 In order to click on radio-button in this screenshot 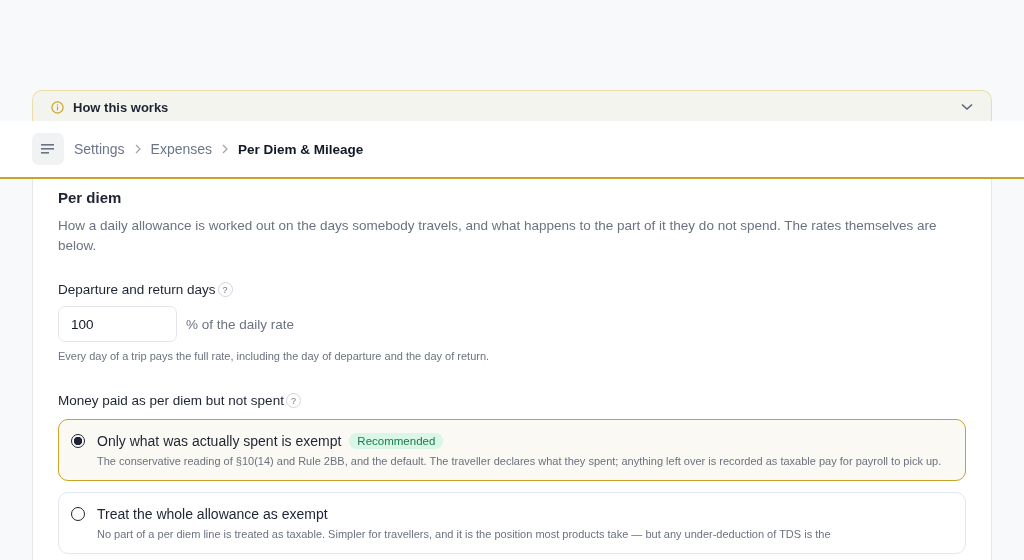, I will do `click(78, 441)`.